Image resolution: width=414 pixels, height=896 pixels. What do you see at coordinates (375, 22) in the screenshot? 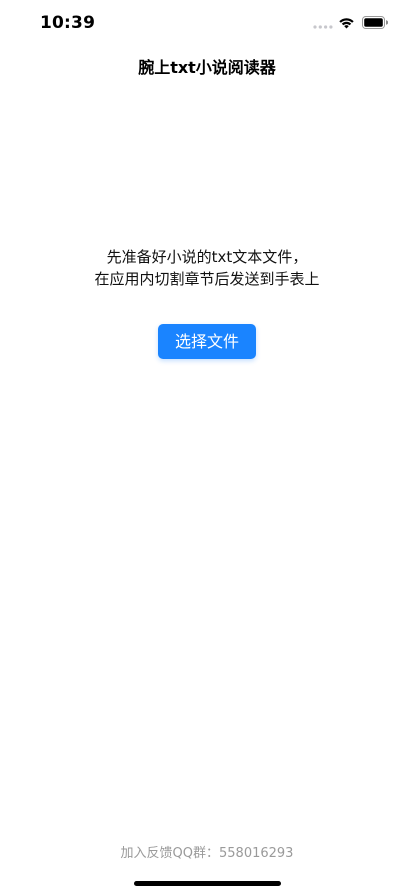
I see `battery-icon` at bounding box center [375, 22].